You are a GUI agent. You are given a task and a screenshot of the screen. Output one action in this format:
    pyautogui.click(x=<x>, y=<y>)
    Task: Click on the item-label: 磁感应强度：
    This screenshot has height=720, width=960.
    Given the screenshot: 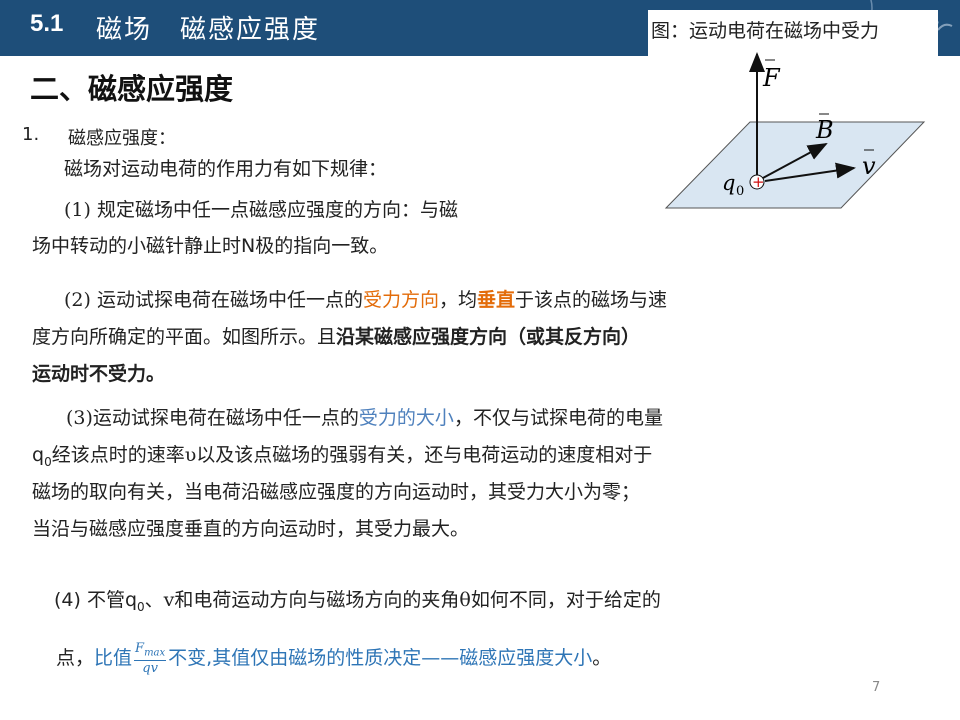 What is the action you would take?
    pyautogui.click(x=122, y=138)
    